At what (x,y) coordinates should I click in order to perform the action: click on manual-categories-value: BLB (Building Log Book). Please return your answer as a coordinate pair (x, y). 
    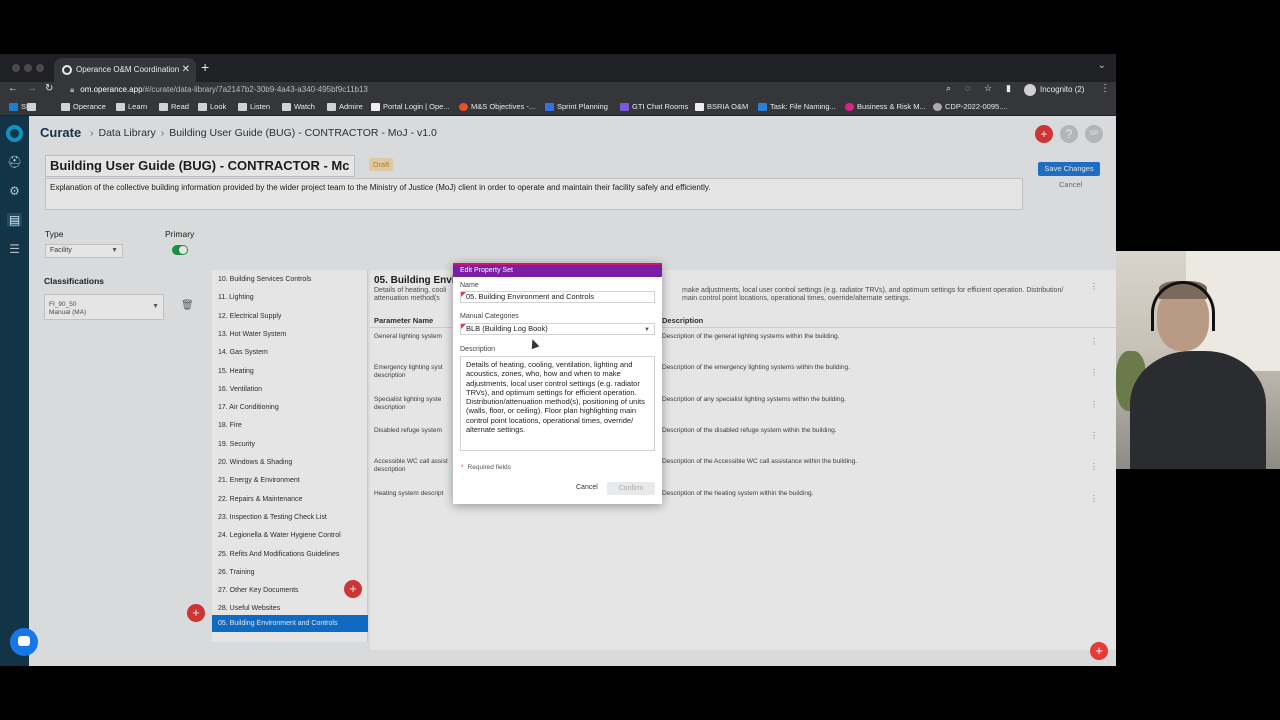
    Looking at the image, I should click on (507, 328).